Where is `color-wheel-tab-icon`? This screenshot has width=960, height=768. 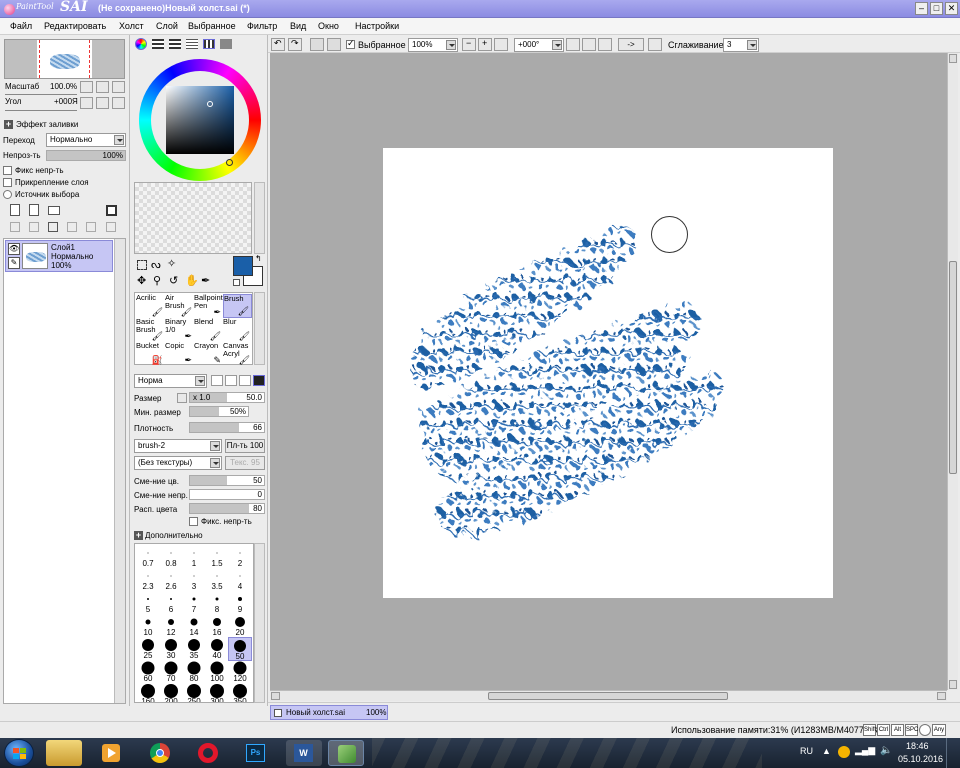 color-wheel-tab-icon is located at coordinates (141, 44).